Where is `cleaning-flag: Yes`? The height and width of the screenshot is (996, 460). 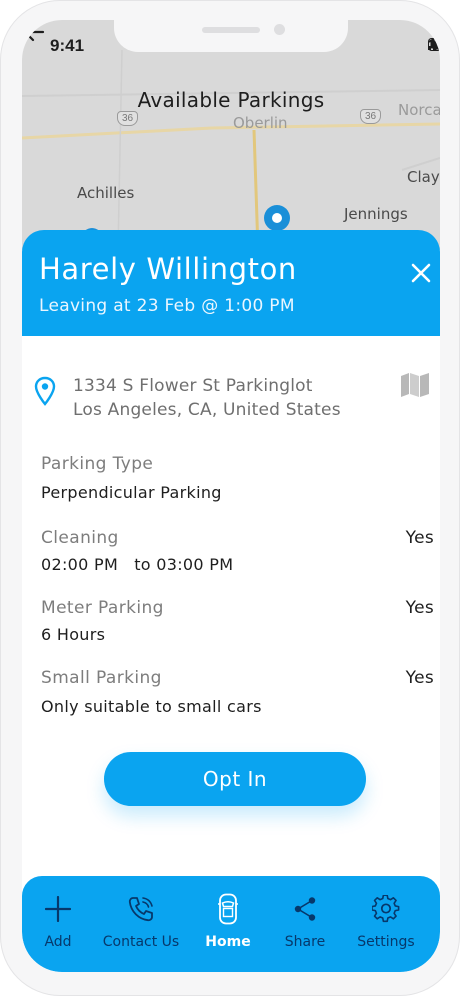 cleaning-flag: Yes is located at coordinates (419, 538).